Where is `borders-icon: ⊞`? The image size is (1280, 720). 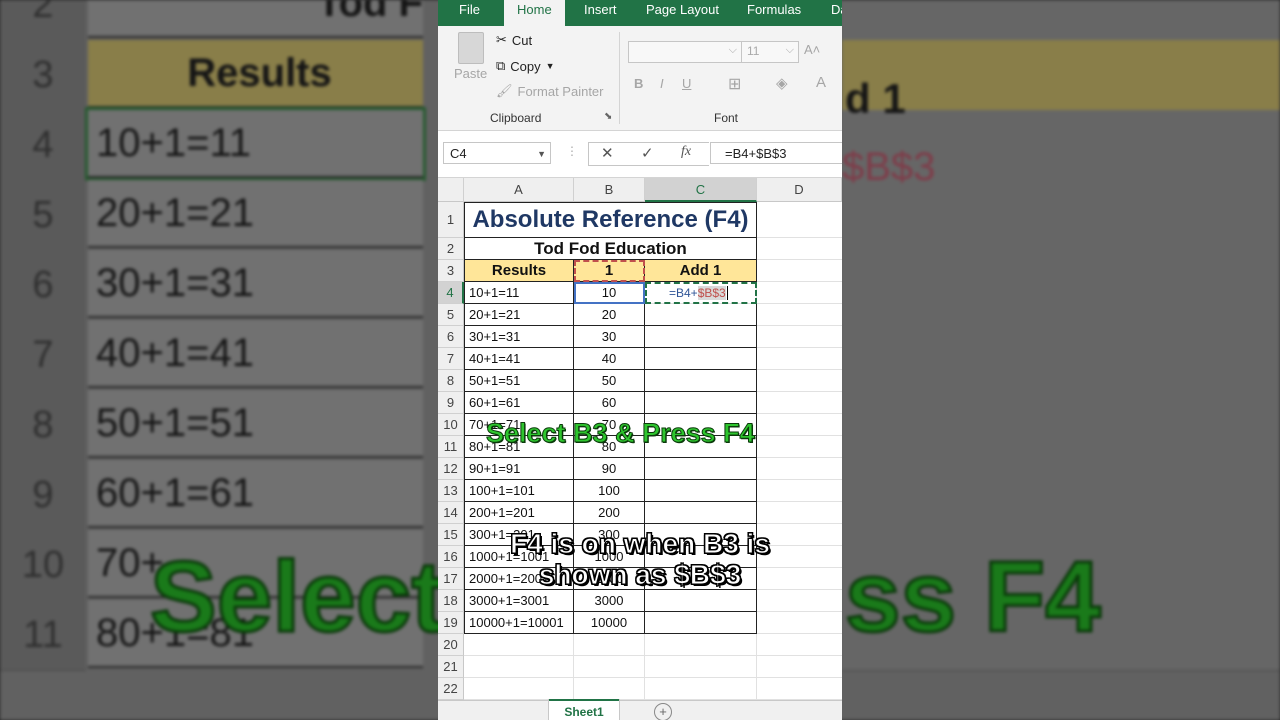 borders-icon: ⊞ is located at coordinates (735, 84).